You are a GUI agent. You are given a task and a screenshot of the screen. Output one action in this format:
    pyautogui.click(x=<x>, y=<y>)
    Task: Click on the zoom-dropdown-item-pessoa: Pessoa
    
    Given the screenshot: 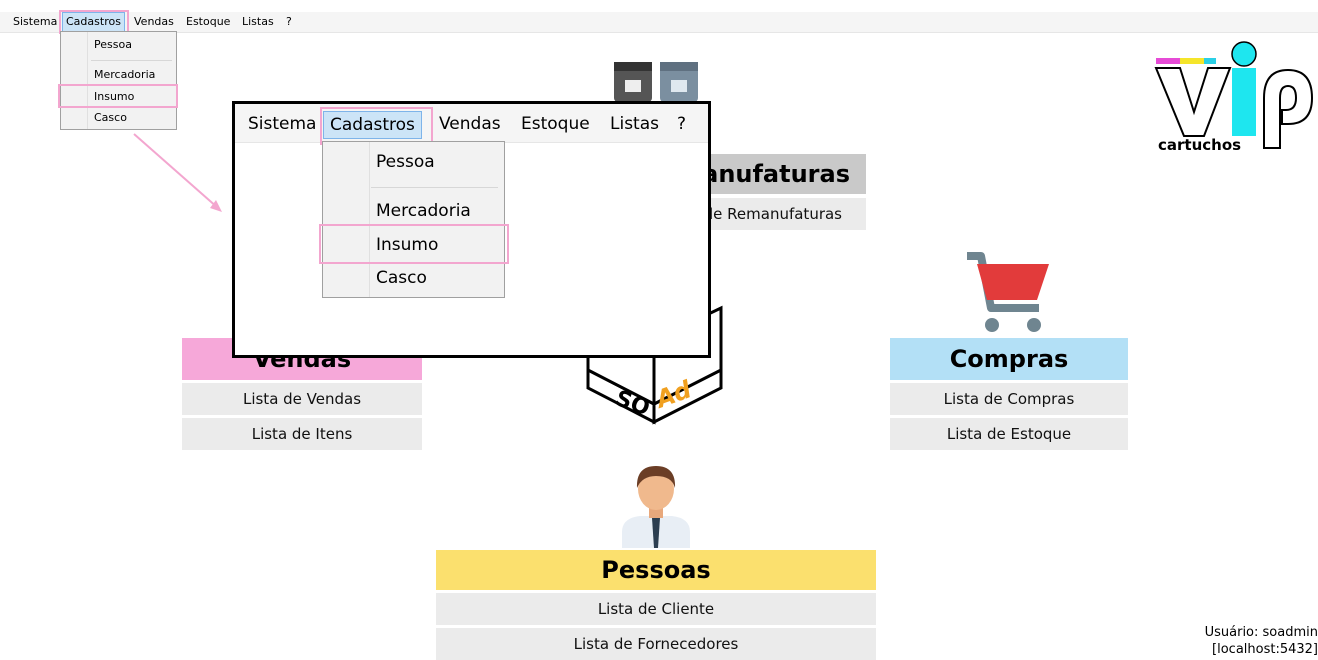 What is the action you would take?
    pyautogui.click(x=413, y=162)
    